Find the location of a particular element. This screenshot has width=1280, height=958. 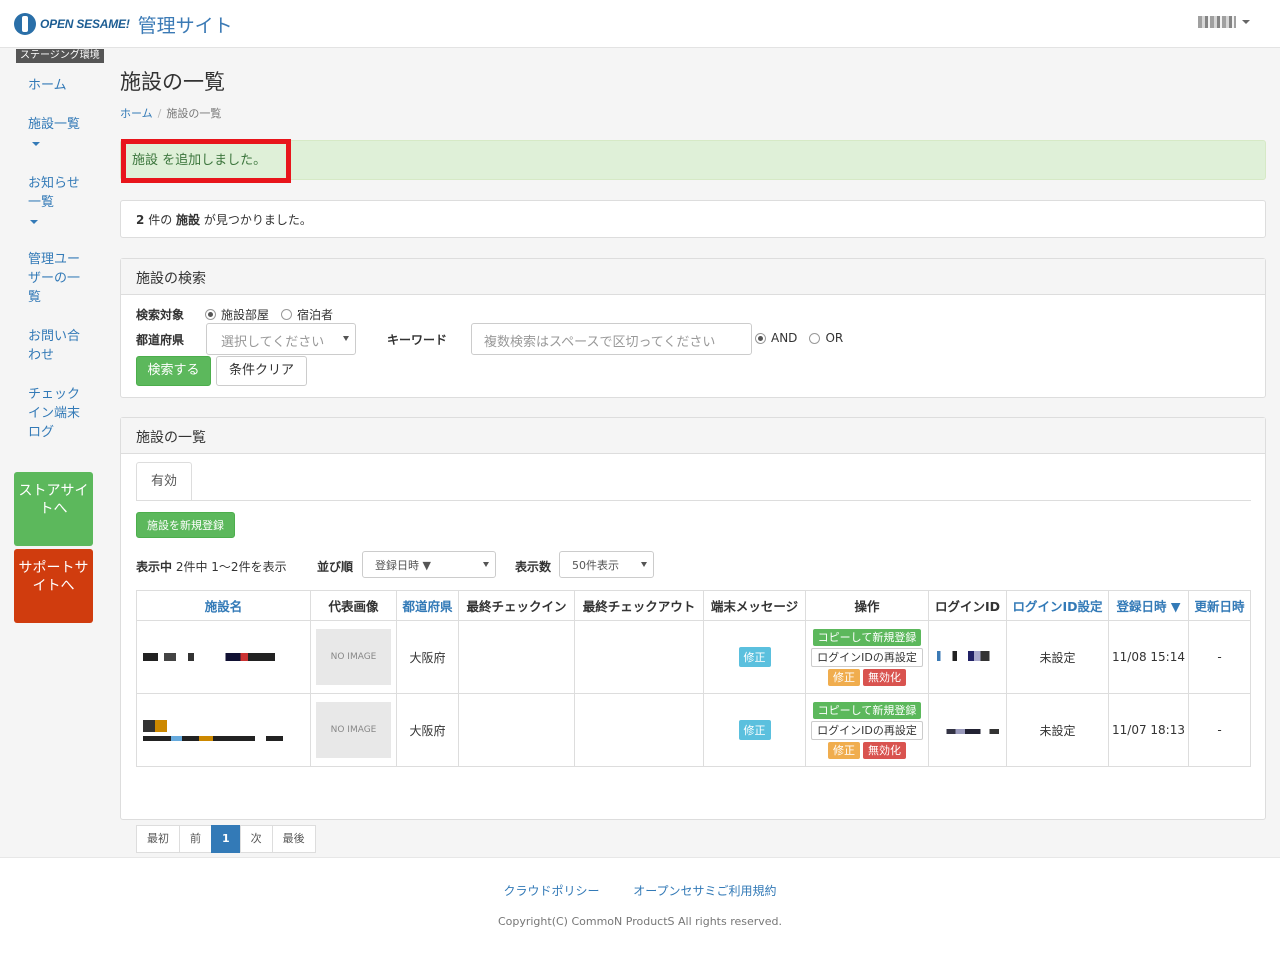

search-panel-heading: 施設の検索 is located at coordinates (693, 277).